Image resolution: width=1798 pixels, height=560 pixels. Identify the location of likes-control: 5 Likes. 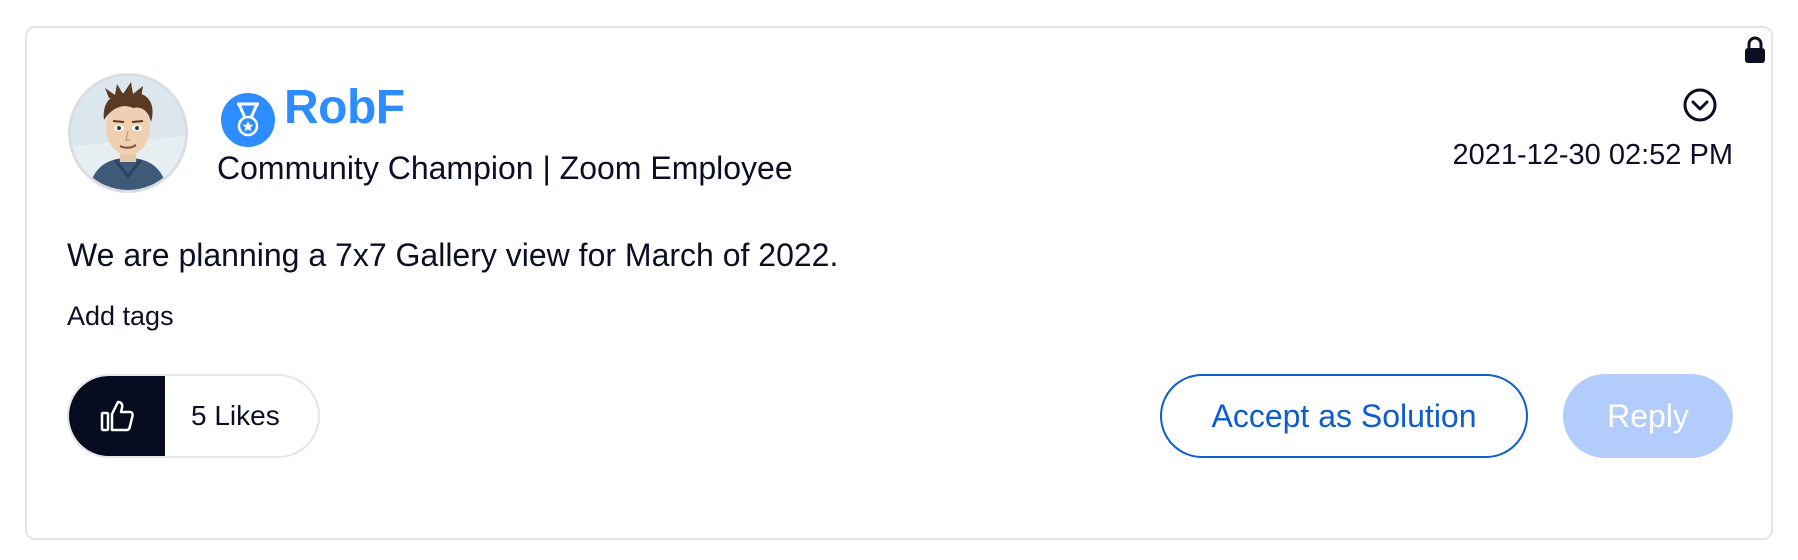
(193, 416).